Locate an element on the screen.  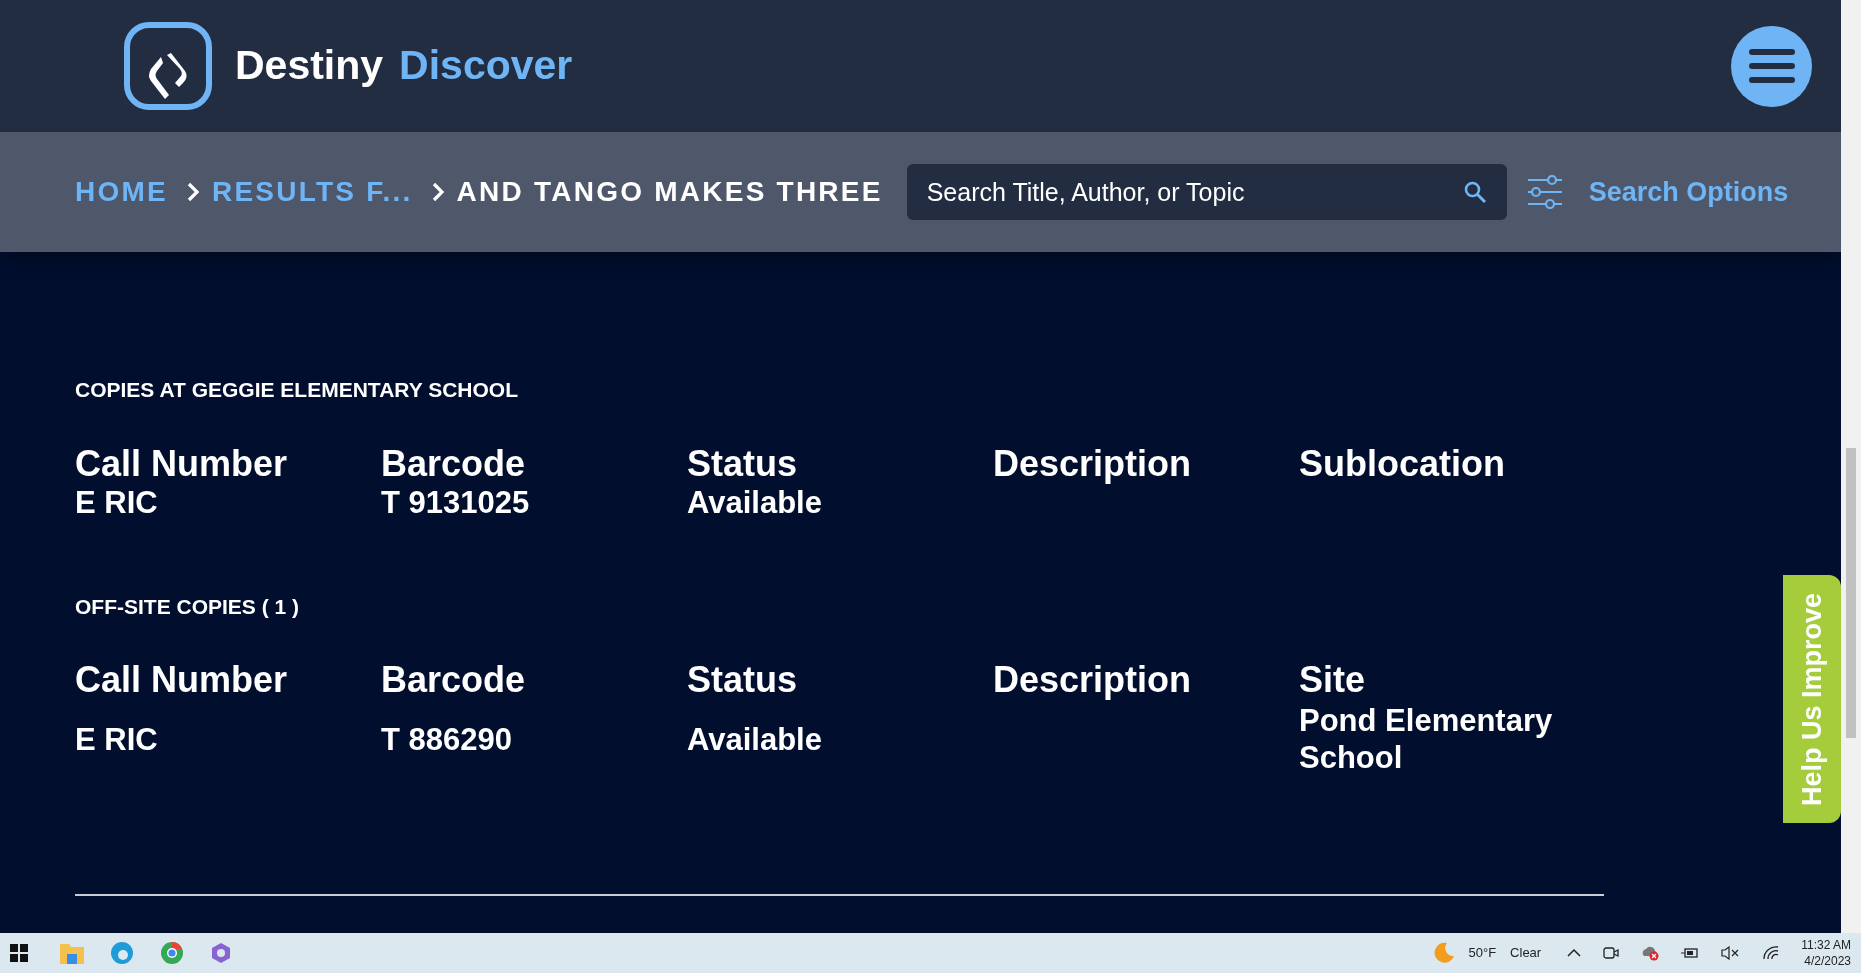
table-cell-text: T 9131025 is located at coordinates (456, 502).